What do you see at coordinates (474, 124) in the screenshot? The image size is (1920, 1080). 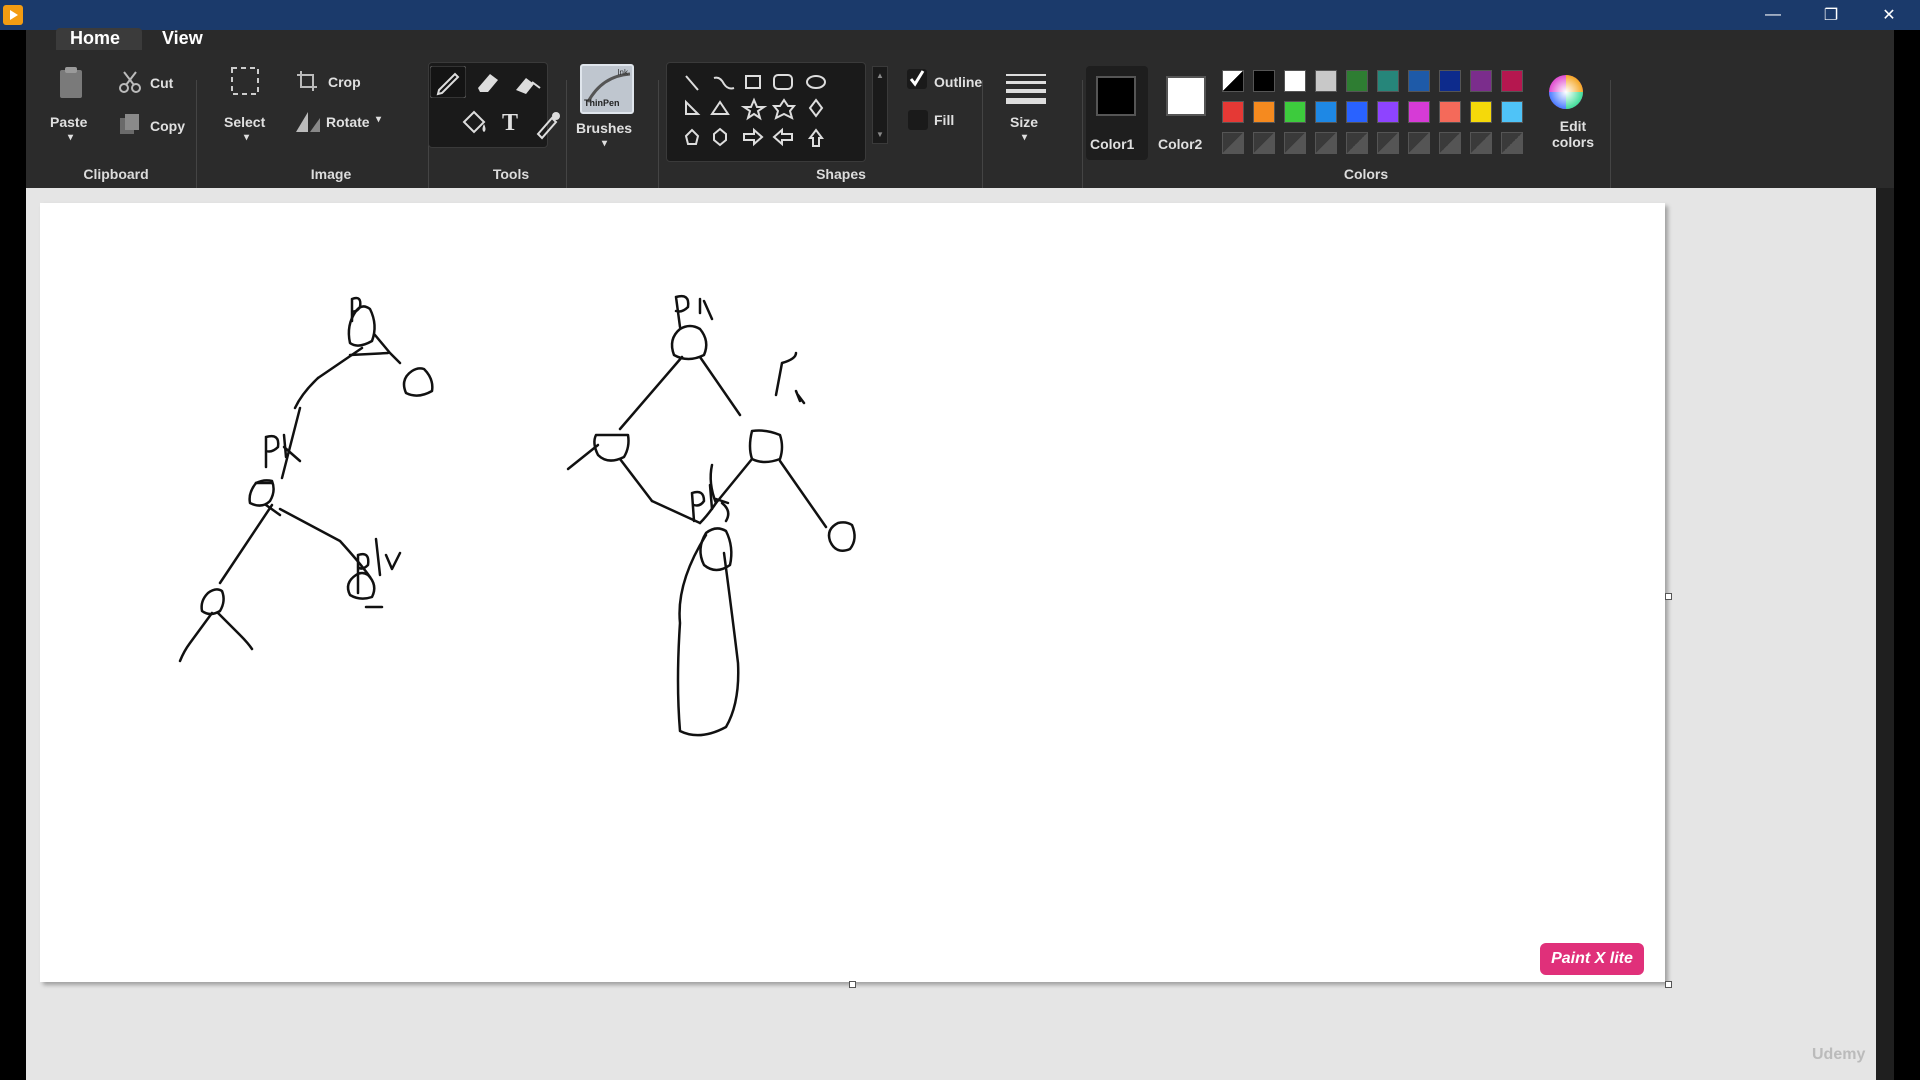 I see `fill-bucket-icon` at bounding box center [474, 124].